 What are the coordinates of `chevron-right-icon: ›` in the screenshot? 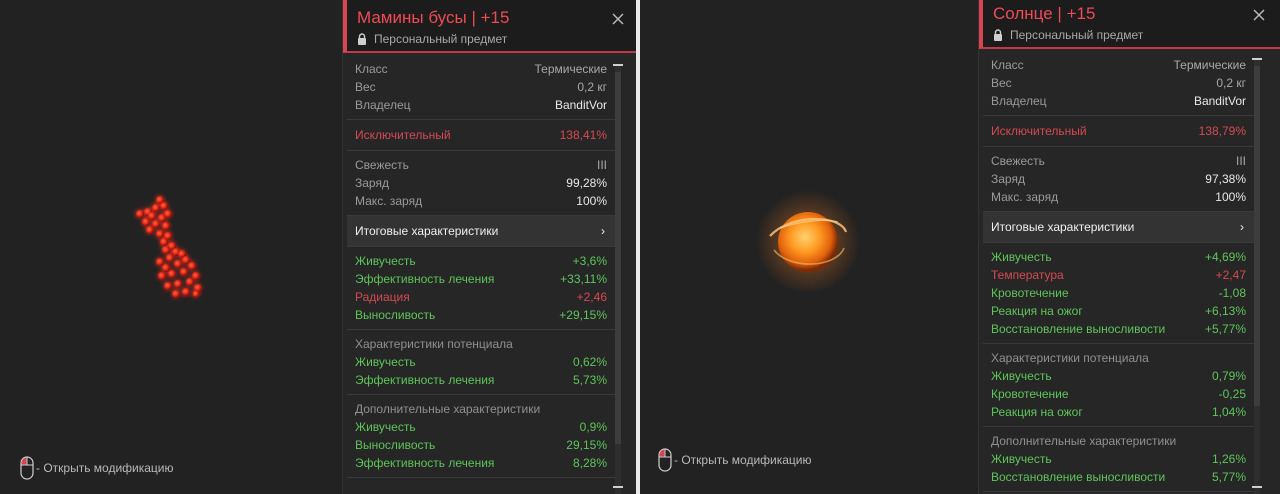 It's located at (1242, 227).